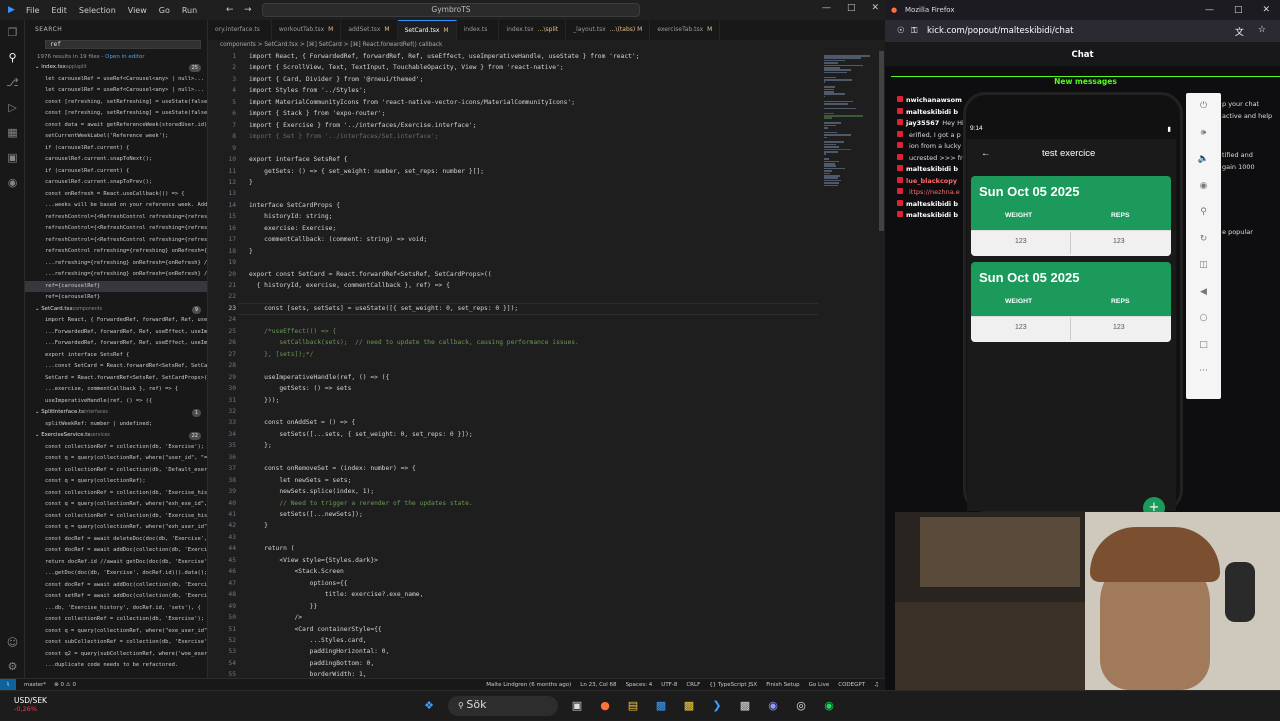 Image resolution: width=1280 pixels, height=721 pixels. Describe the element at coordinates (308, 90) in the screenshot. I see `code-line: import Styles from '../Styles';` at that location.